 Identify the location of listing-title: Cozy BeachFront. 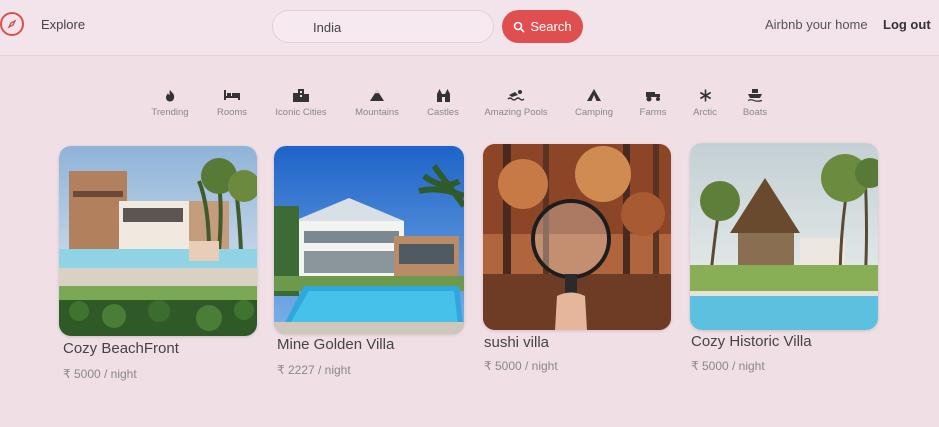
(121, 348).